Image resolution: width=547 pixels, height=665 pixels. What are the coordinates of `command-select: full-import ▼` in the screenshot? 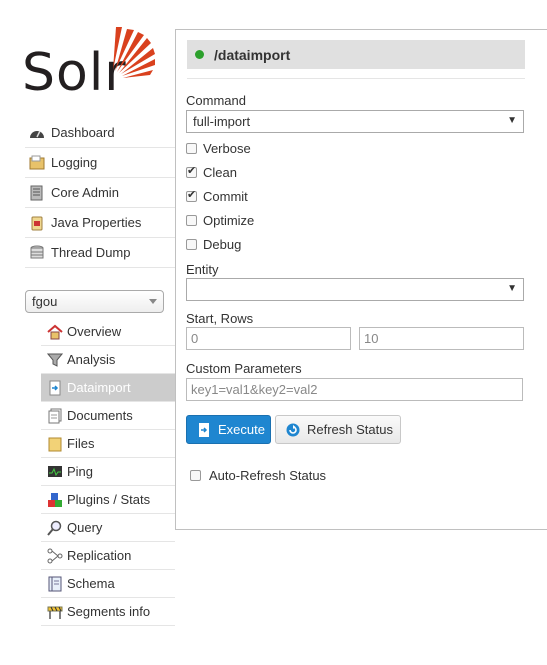 It's located at (355, 121).